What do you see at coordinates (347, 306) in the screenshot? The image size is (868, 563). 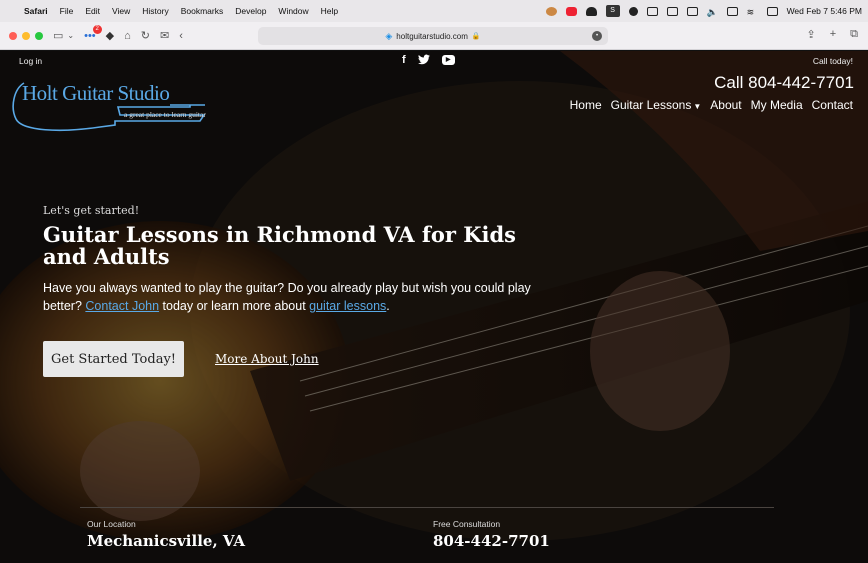 I see `guitar-lessons-link: guitar lessons` at bounding box center [347, 306].